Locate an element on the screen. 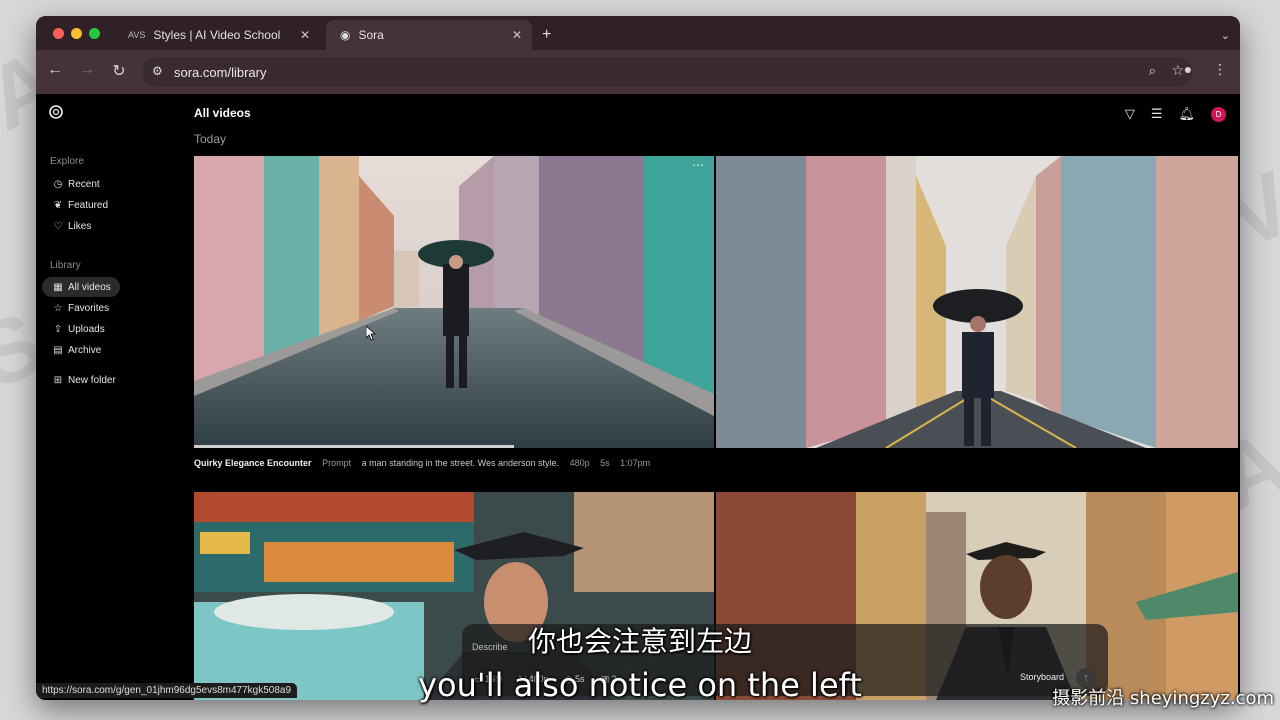 The image size is (1280, 720). sidebar-item-favorites: ☆ Favorites is located at coordinates (81, 308).